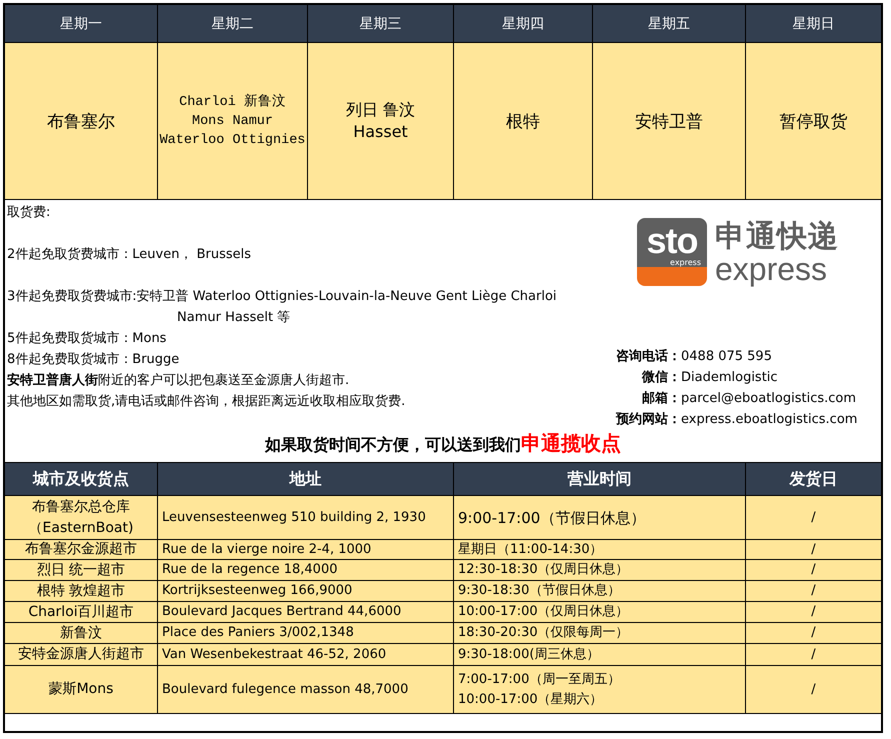 Image resolution: width=891 pixels, height=739 pixels. I want to click on column-header: 星期三, so click(381, 24).